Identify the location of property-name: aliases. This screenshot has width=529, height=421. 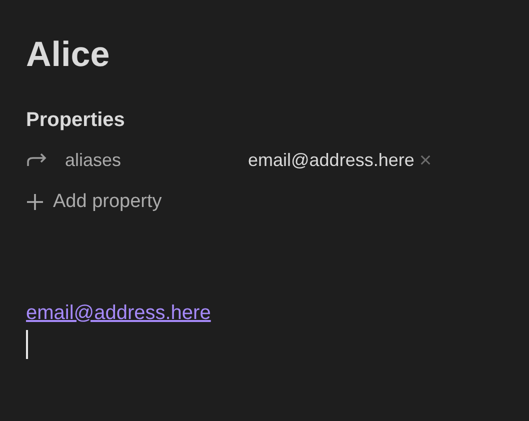
(93, 160).